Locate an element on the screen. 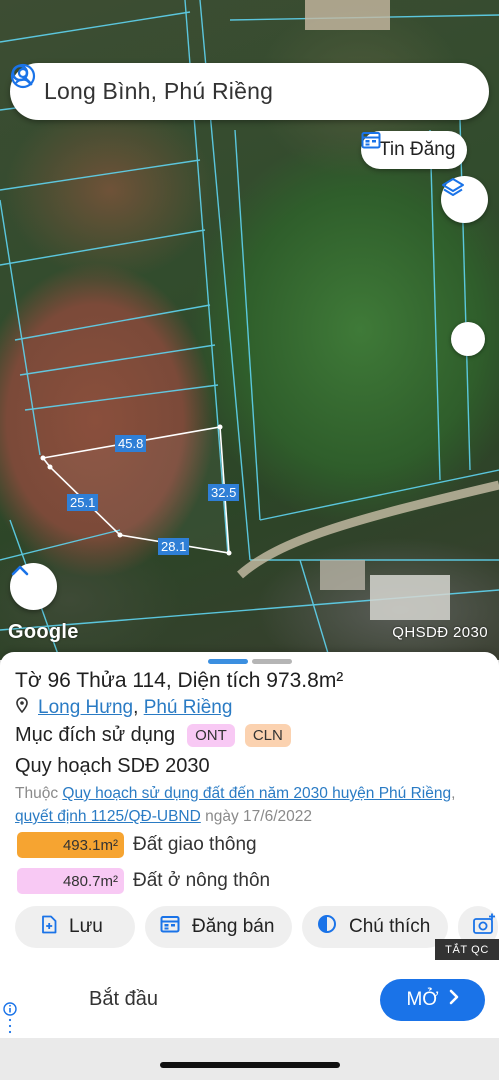 The image size is (499, 1080). zone-row: 493.1m² Đất giao thông is located at coordinates (137, 845).